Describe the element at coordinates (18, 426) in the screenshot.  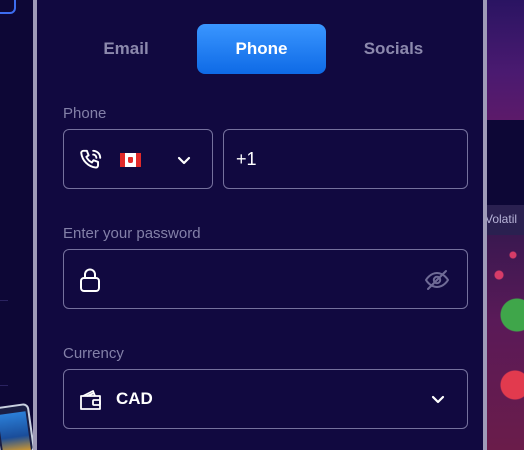
I see `background-game-thumbnail` at that location.